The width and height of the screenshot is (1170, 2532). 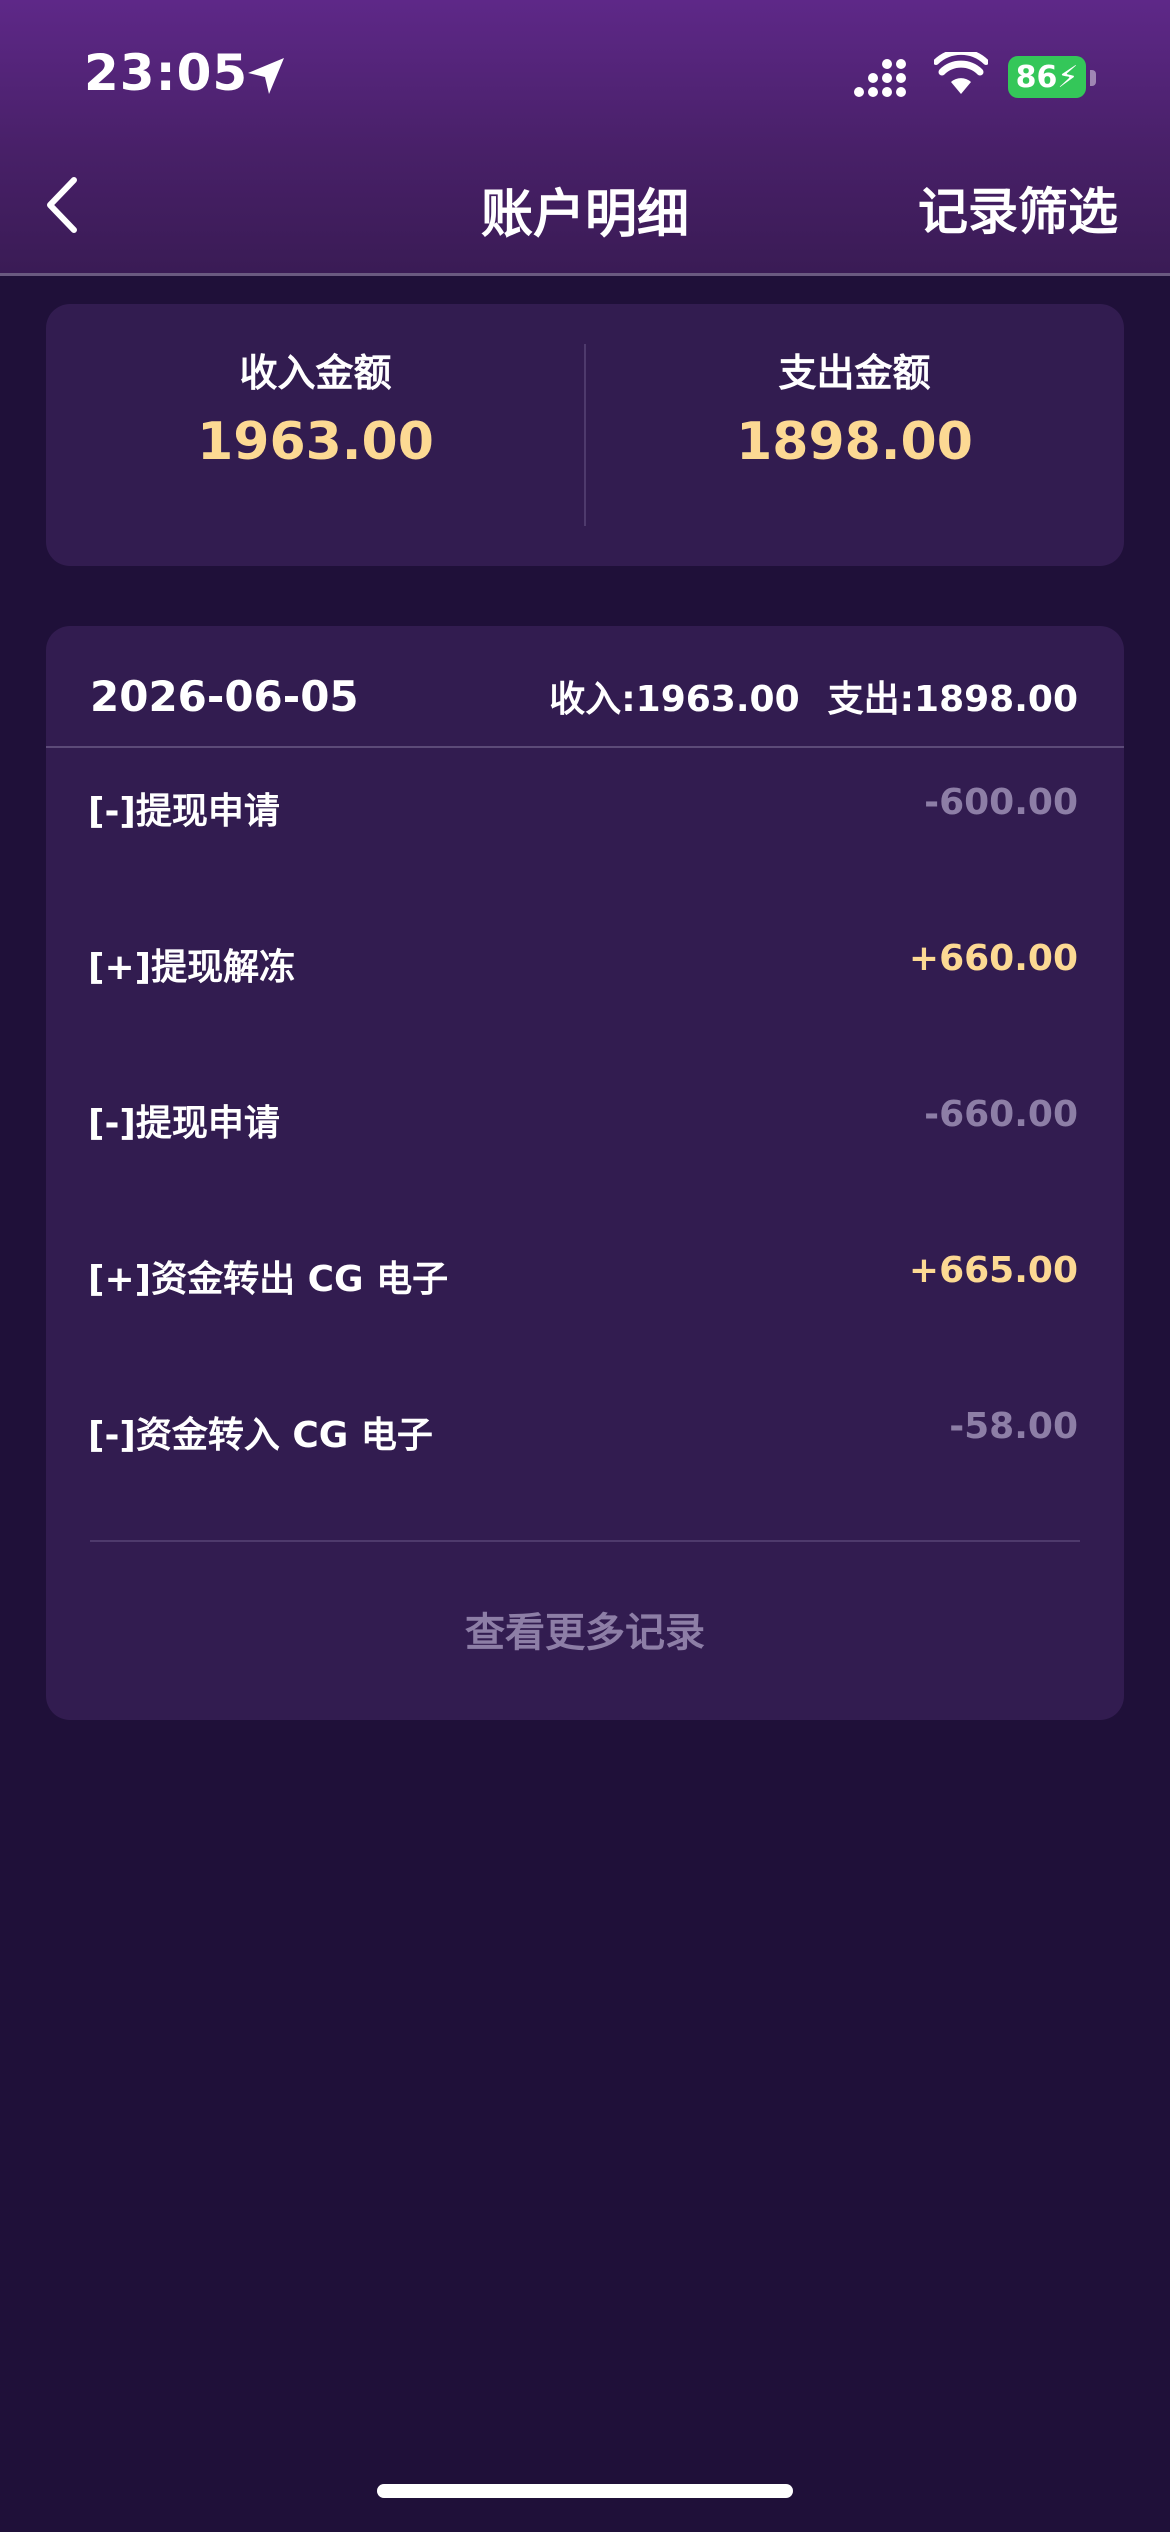 What do you see at coordinates (224, 696) in the screenshot?
I see `records-date: 2026-06-05` at bounding box center [224, 696].